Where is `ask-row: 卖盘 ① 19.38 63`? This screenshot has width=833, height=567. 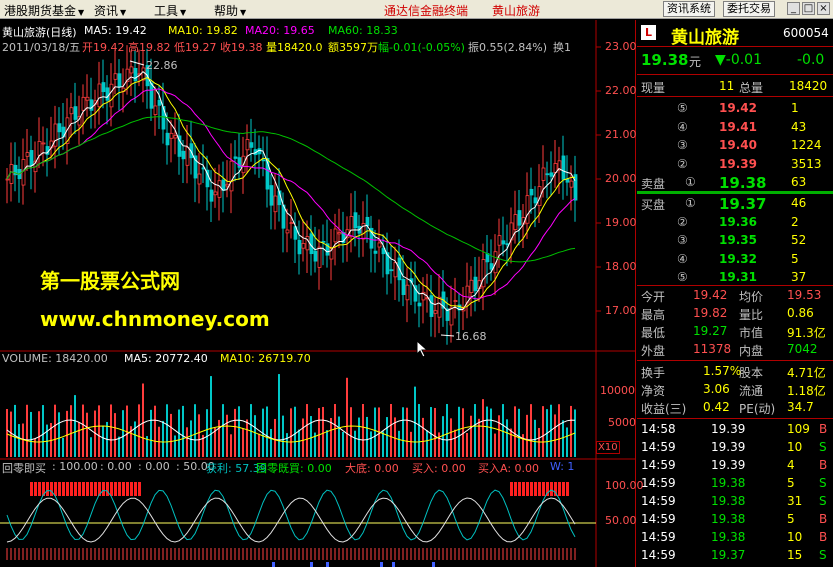 ask-row: 卖盘 ① 19.38 63 is located at coordinates (735, 183).